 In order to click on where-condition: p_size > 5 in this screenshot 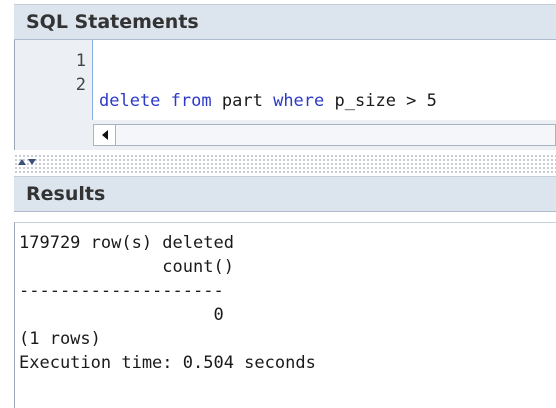, I will do `click(385, 101)`.